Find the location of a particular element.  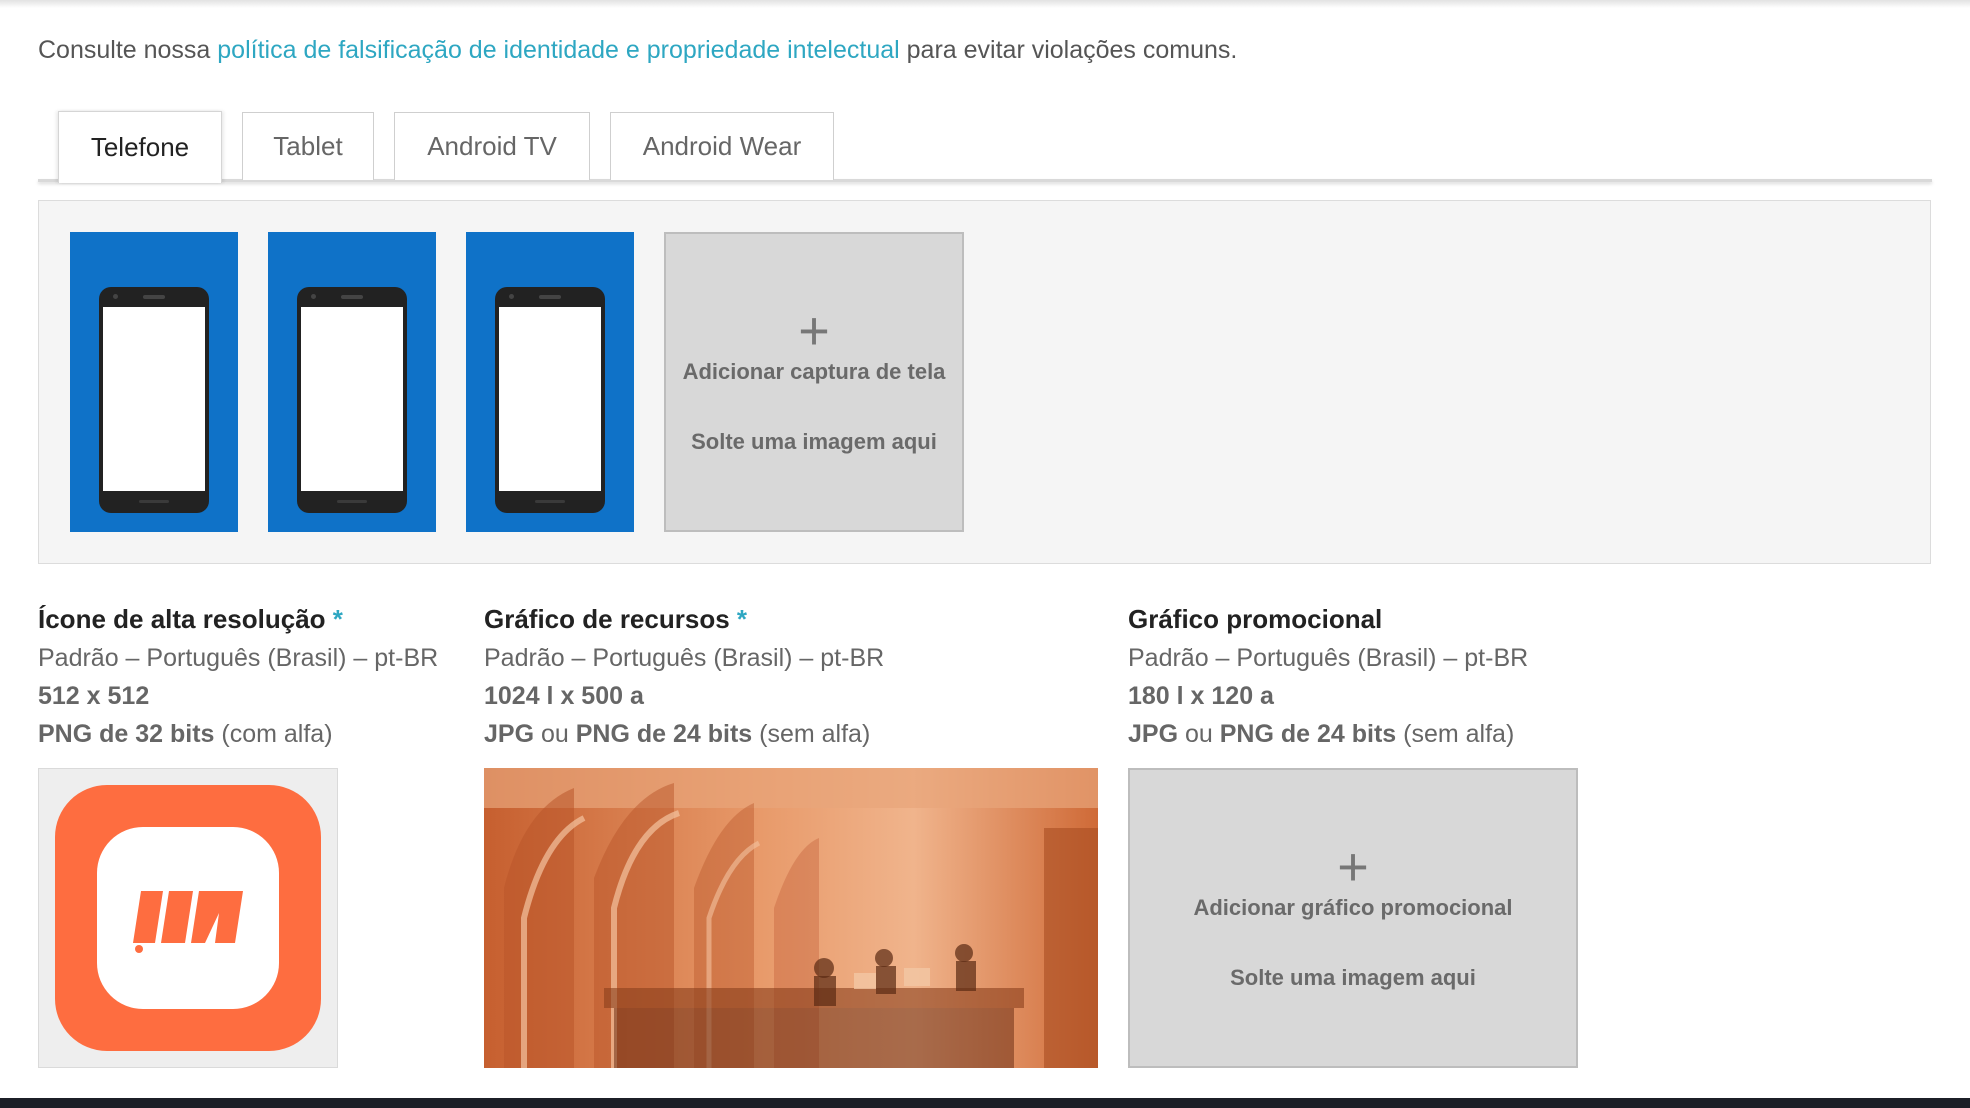

office-photo is located at coordinates (791, 918).